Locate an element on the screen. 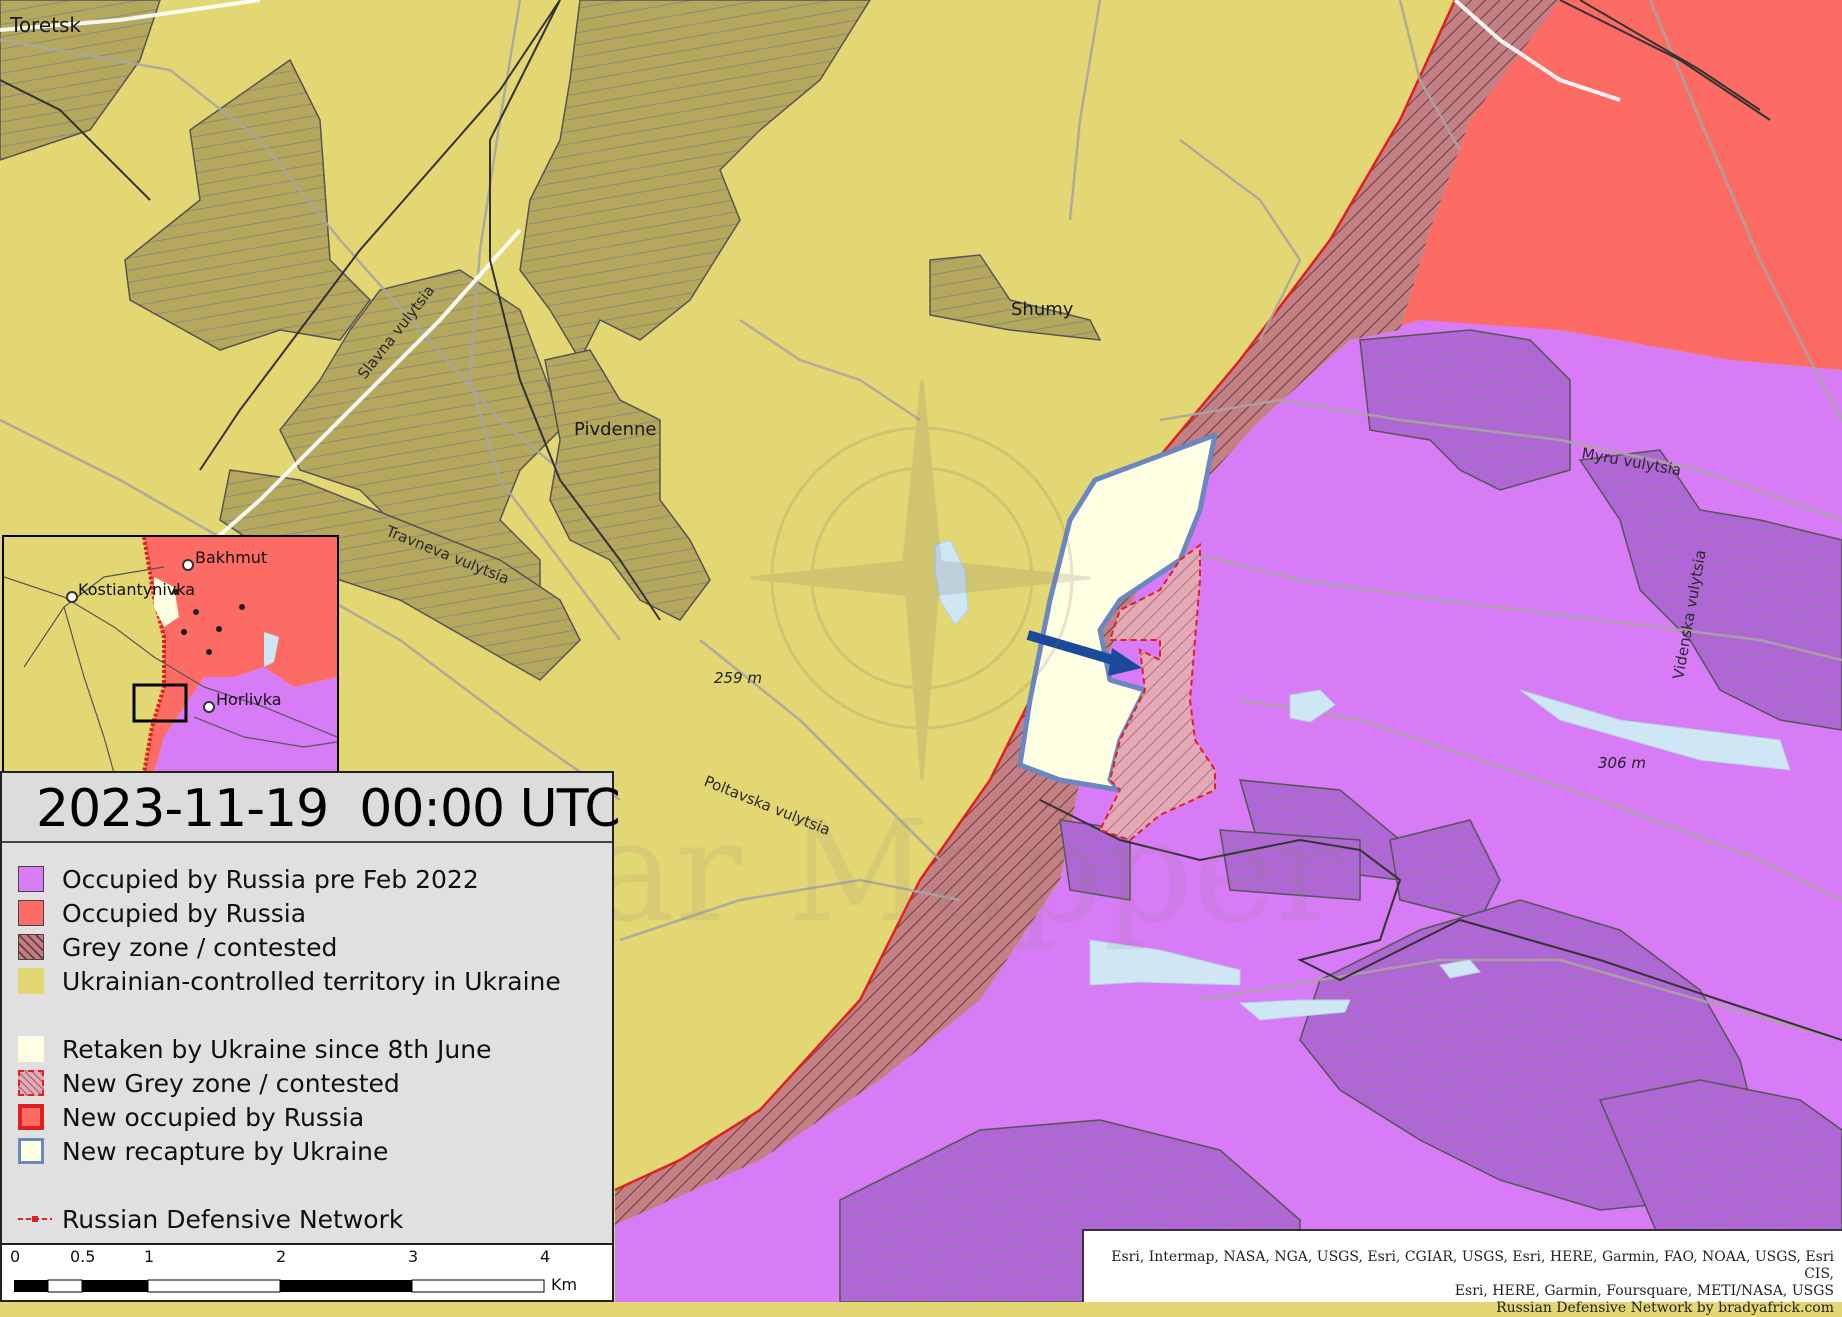  legend-swatch-retaken is located at coordinates (31, 1049).